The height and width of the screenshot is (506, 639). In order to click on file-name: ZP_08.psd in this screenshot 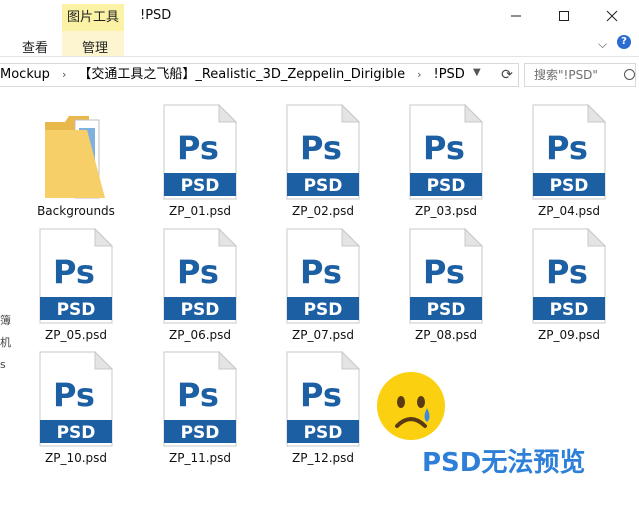, I will do `click(446, 335)`.